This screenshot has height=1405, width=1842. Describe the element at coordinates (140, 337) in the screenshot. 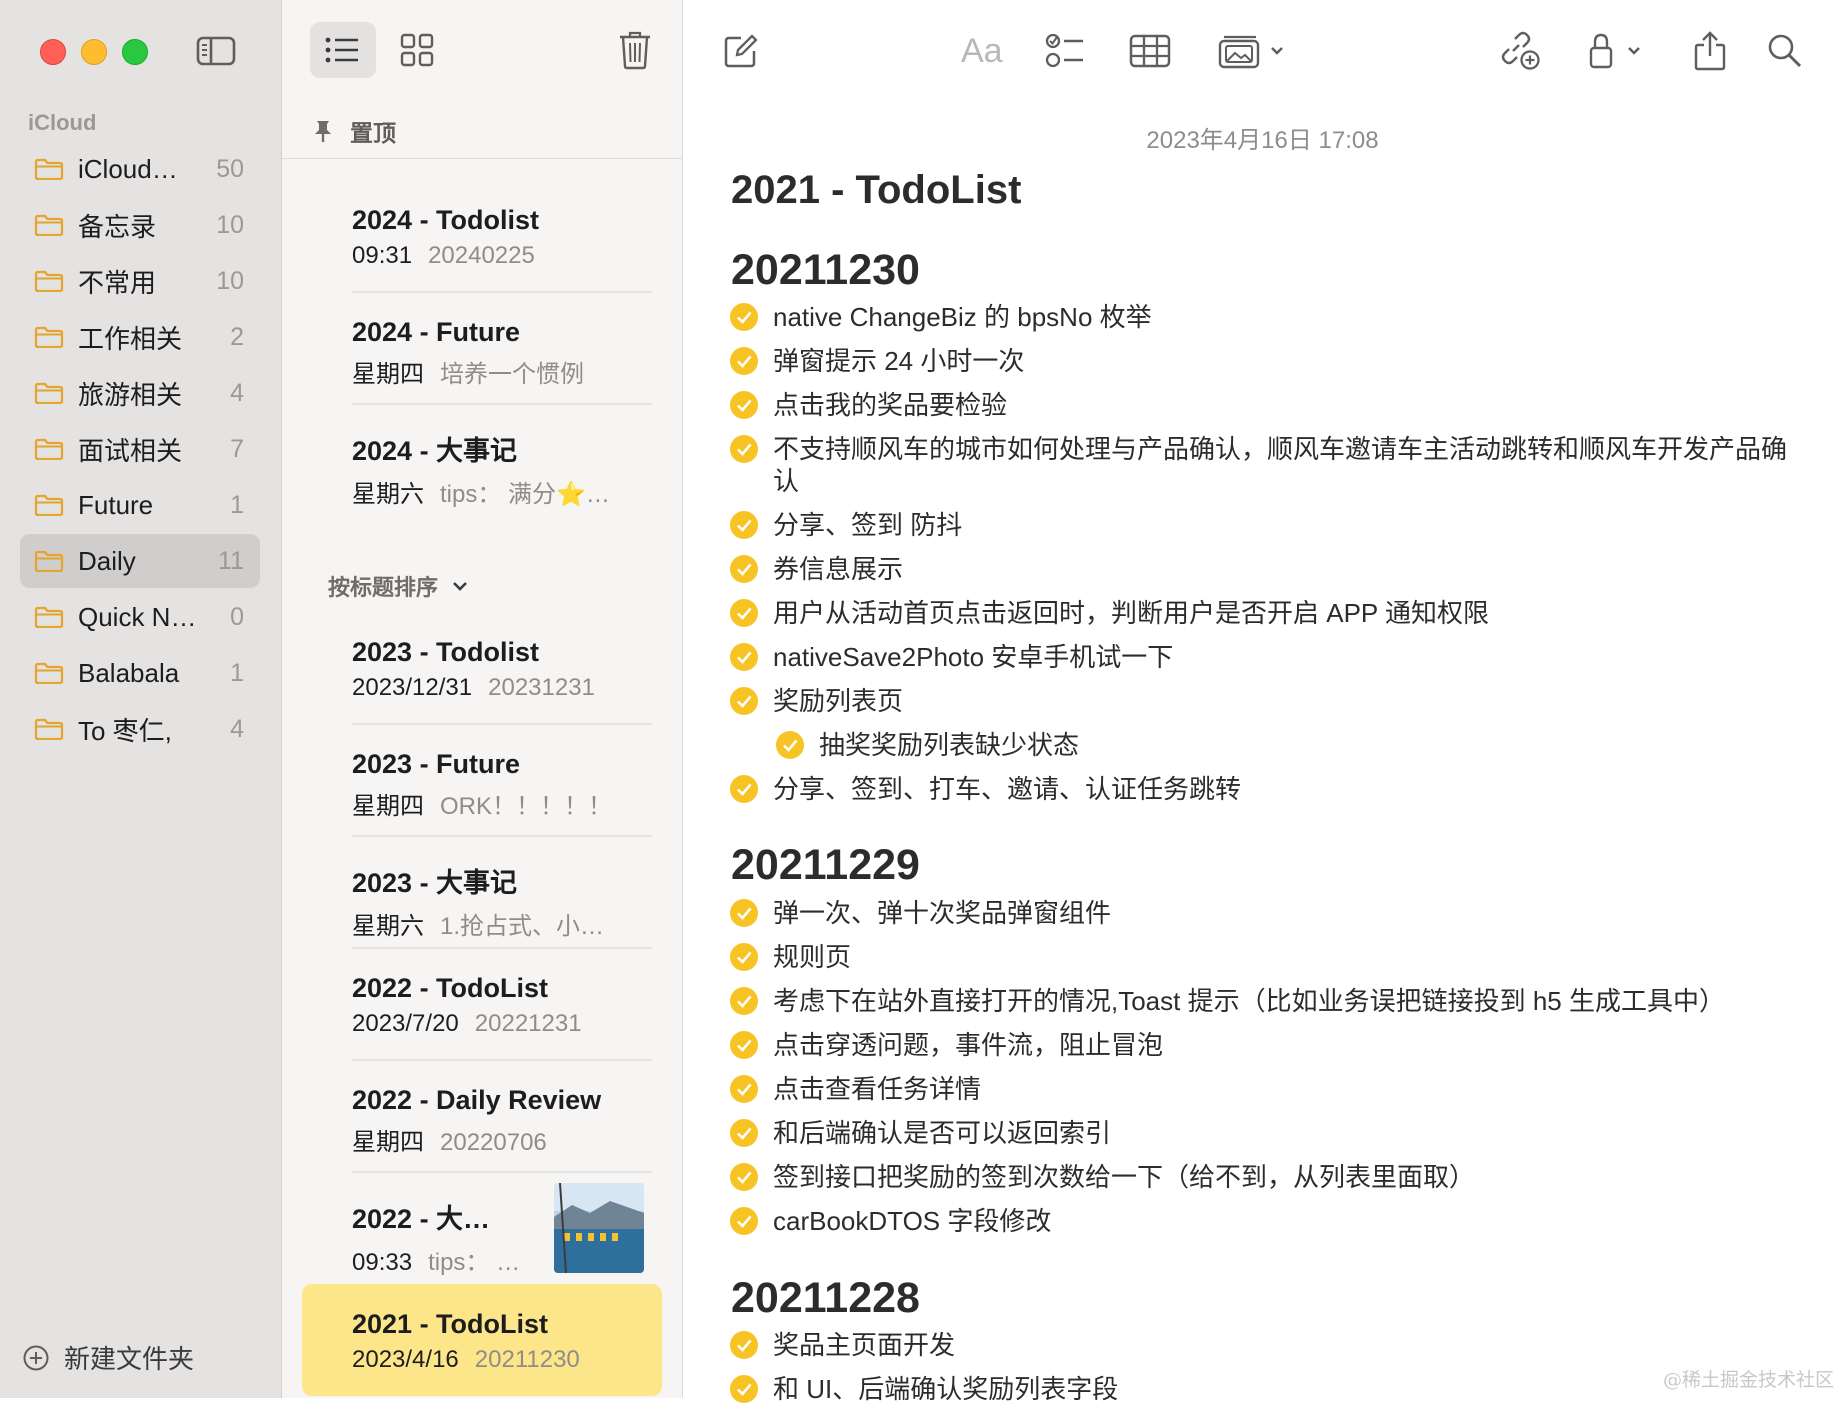

I see `folder-item: 工作相关 2` at that location.